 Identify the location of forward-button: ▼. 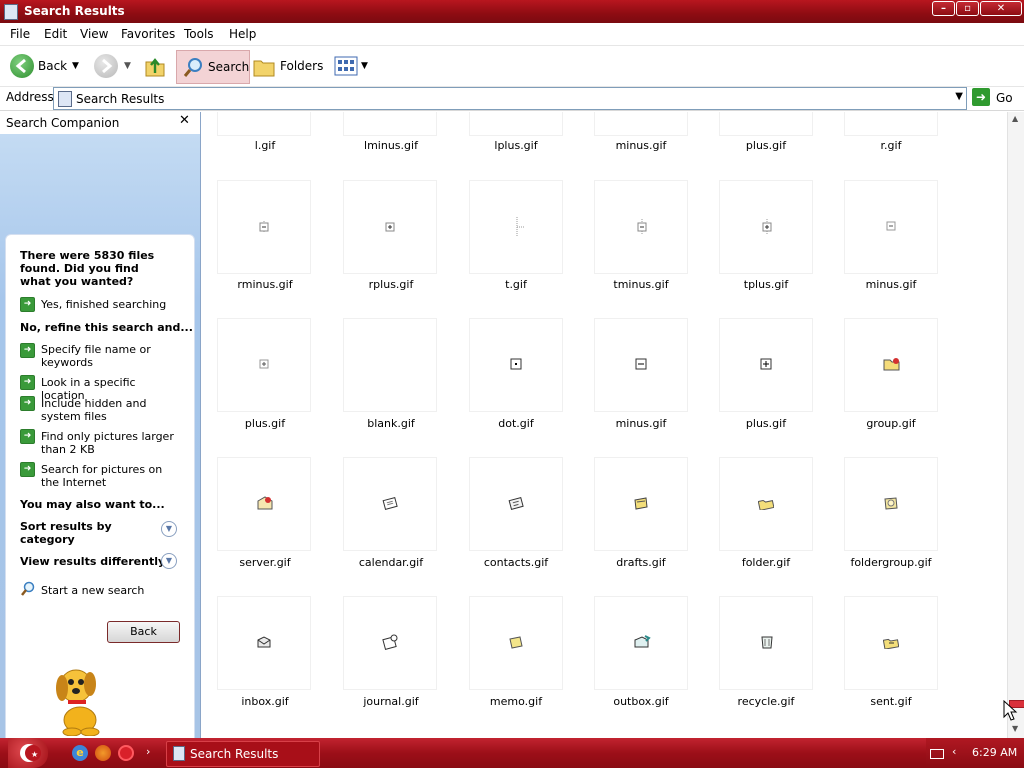
(116, 66).